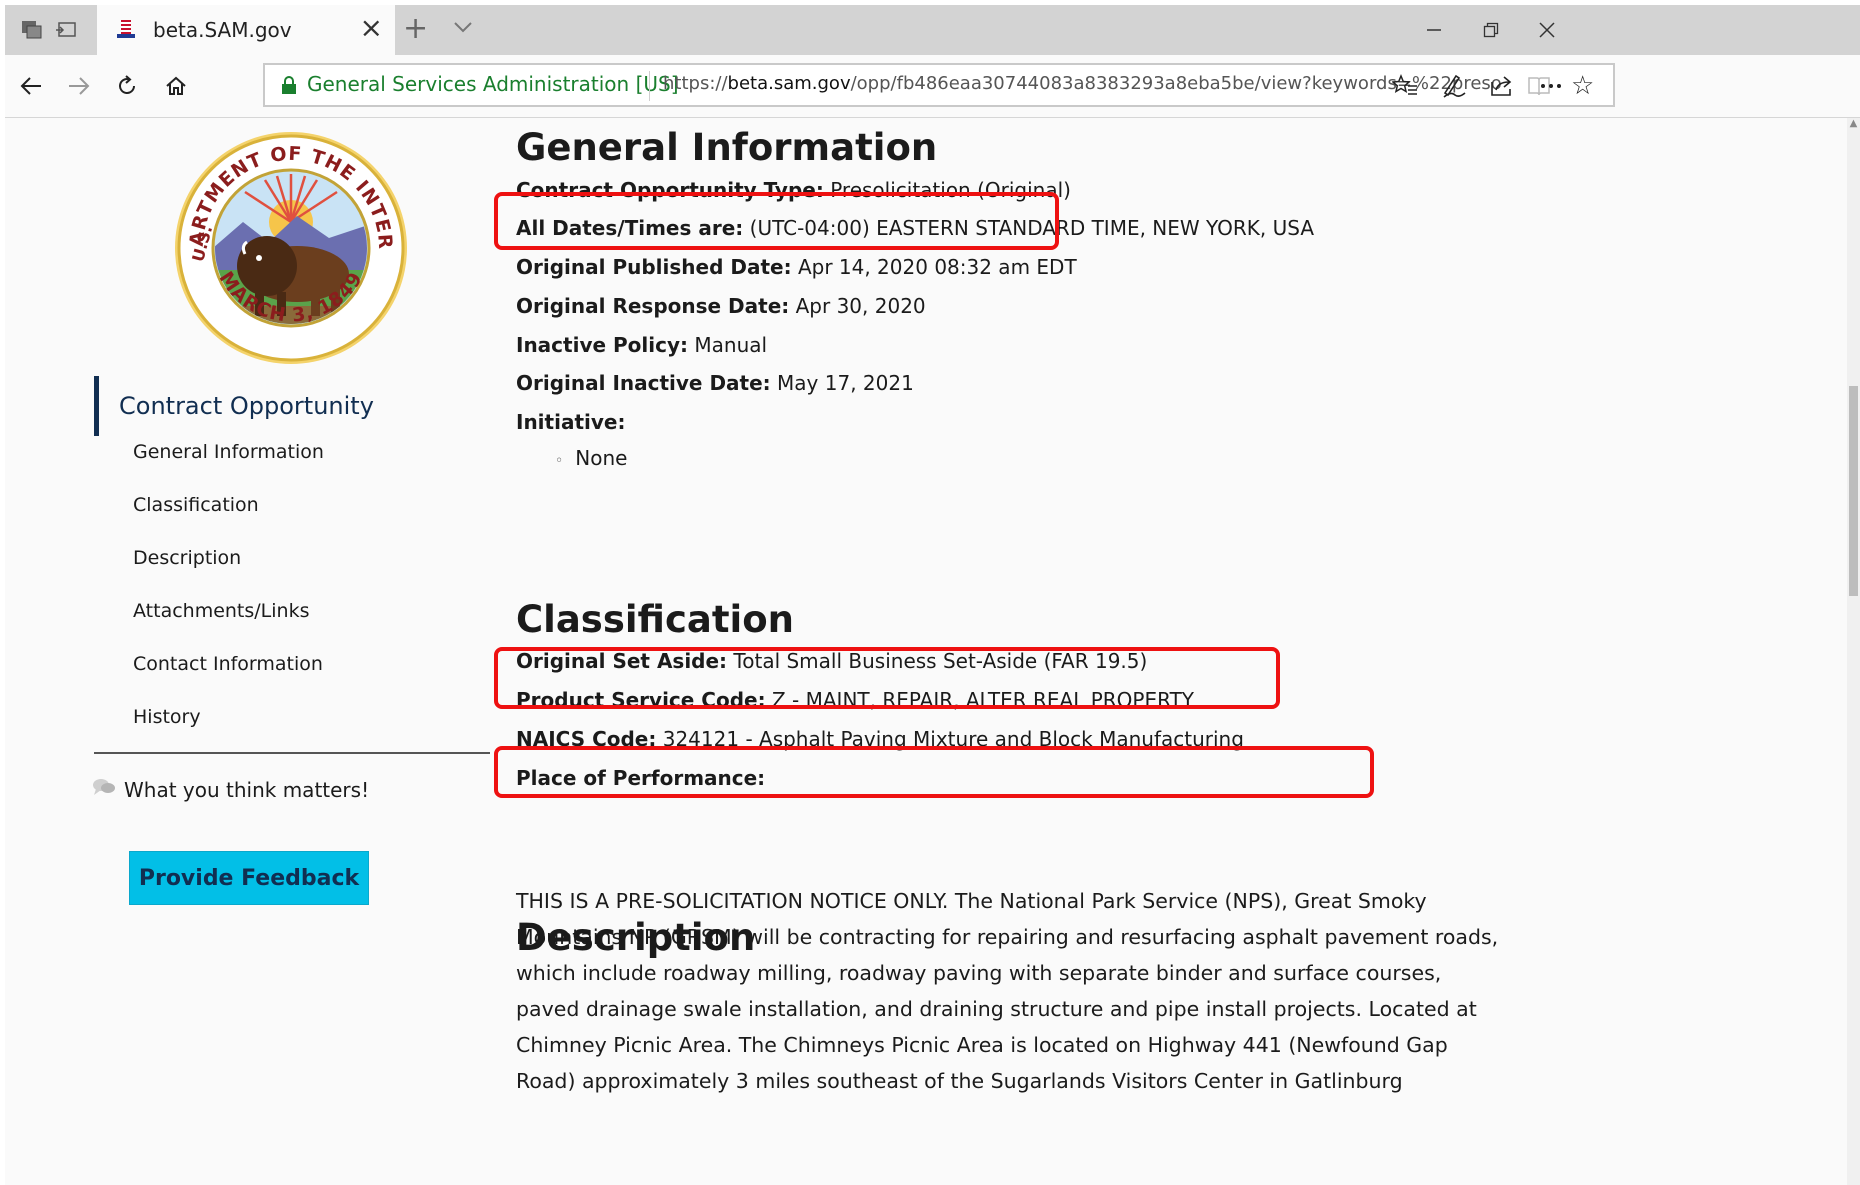  What do you see at coordinates (221, 611) in the screenshot?
I see `sidebar-item-attachments-links: Attachments/Links` at bounding box center [221, 611].